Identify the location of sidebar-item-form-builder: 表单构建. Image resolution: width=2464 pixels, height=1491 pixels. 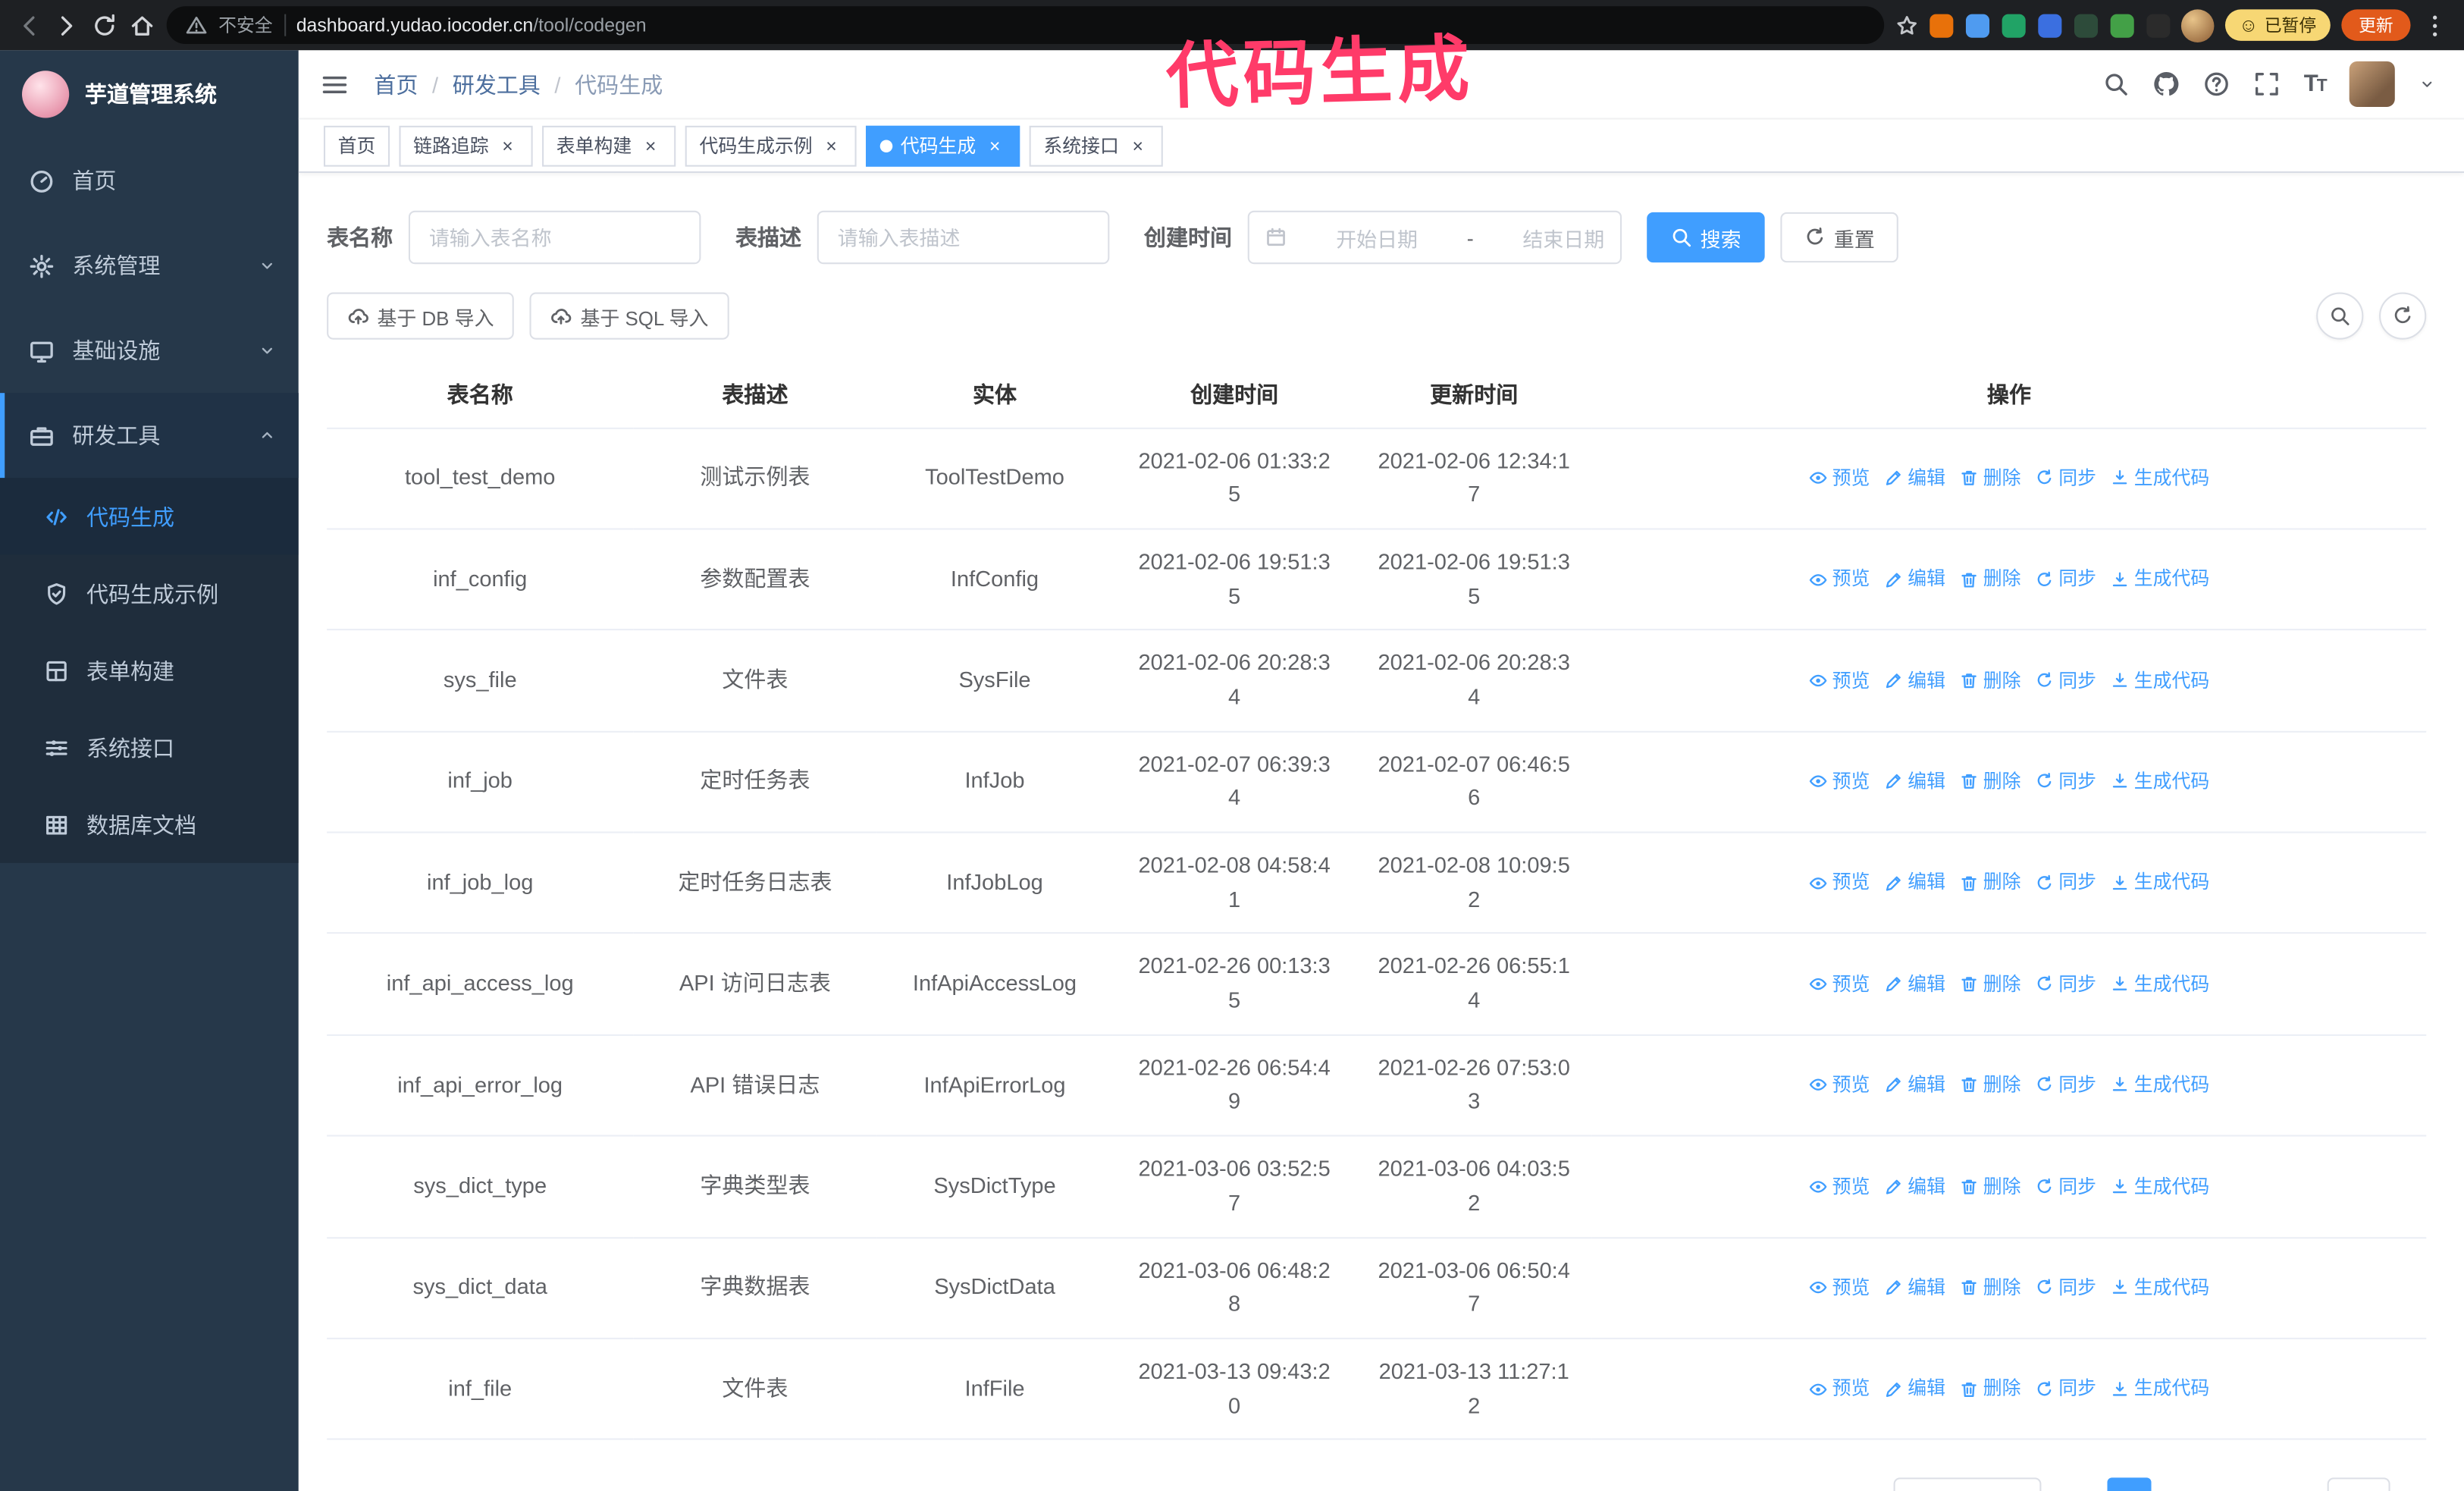
(150, 670).